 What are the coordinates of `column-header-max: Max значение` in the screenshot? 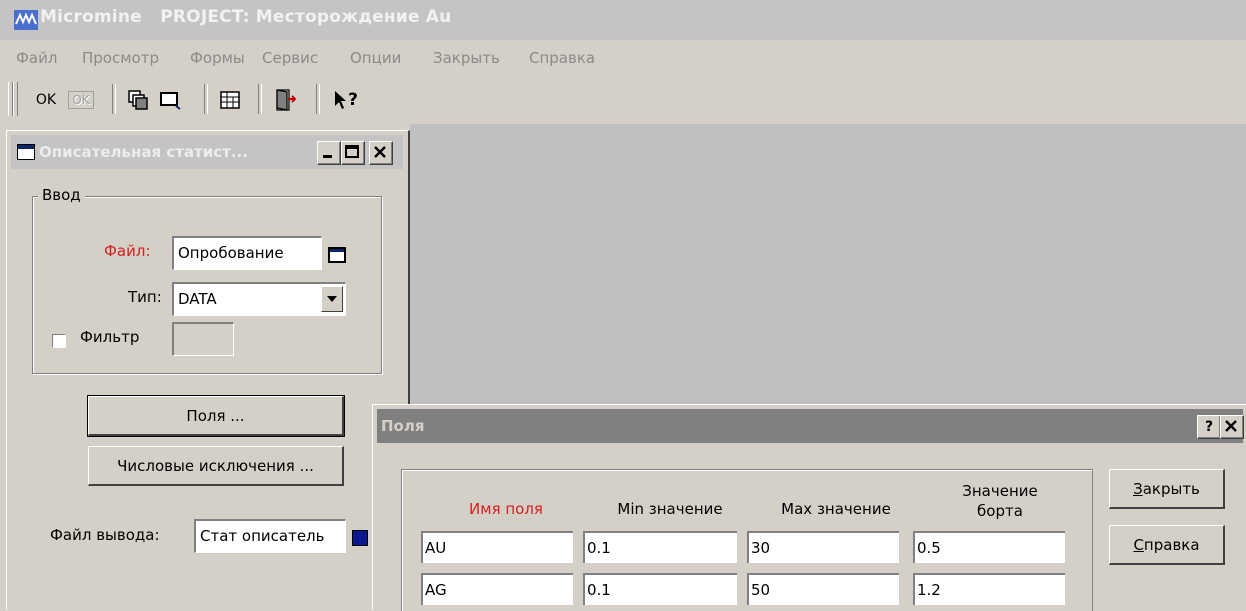 It's located at (836, 509).